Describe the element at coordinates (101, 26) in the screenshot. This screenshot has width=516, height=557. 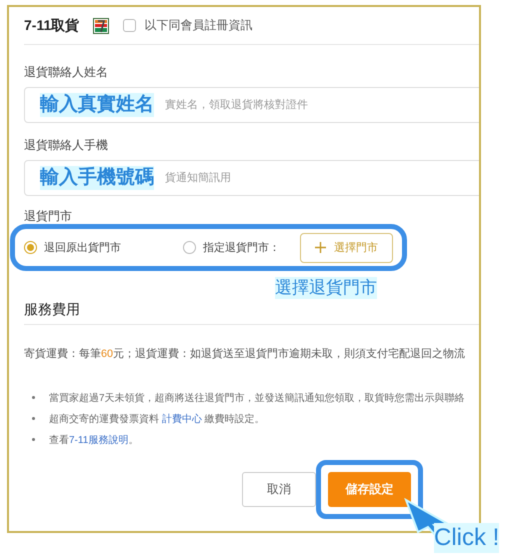
I see `logo-icon` at that location.